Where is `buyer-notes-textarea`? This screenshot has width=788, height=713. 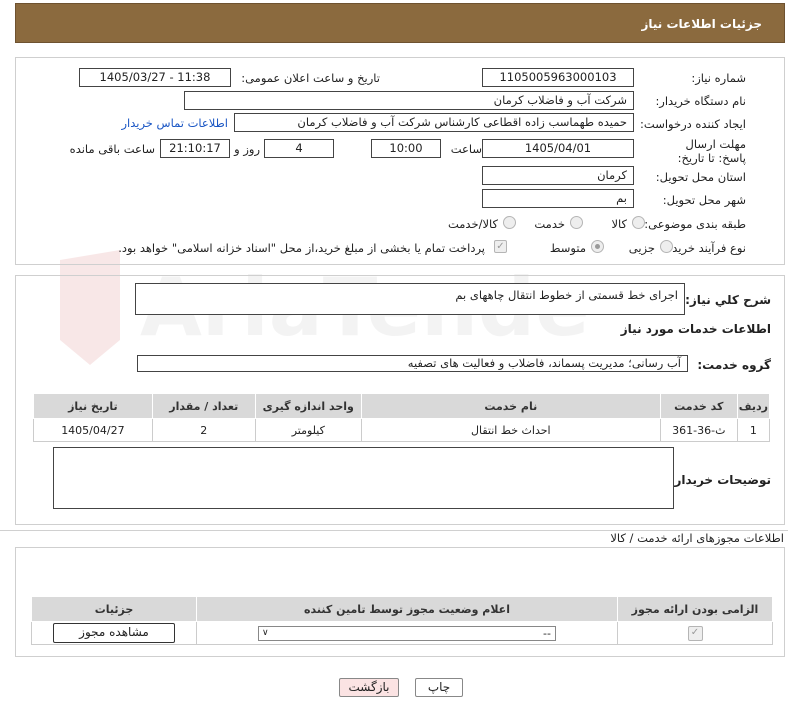
buyer-notes-textarea is located at coordinates (363, 478).